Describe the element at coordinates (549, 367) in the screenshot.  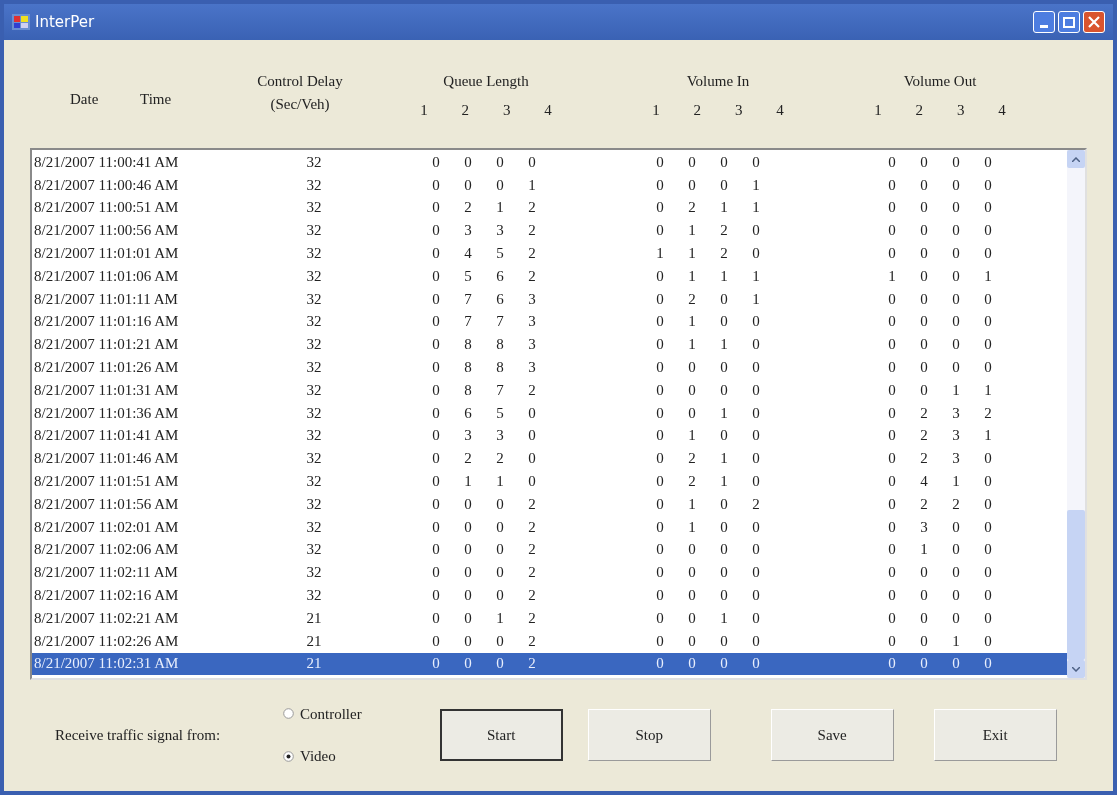
I see `table-row: 8/21/2007 11:01:26 AM 32 0 8 8 3 0 0 0 0 0 0 0 0` at that location.